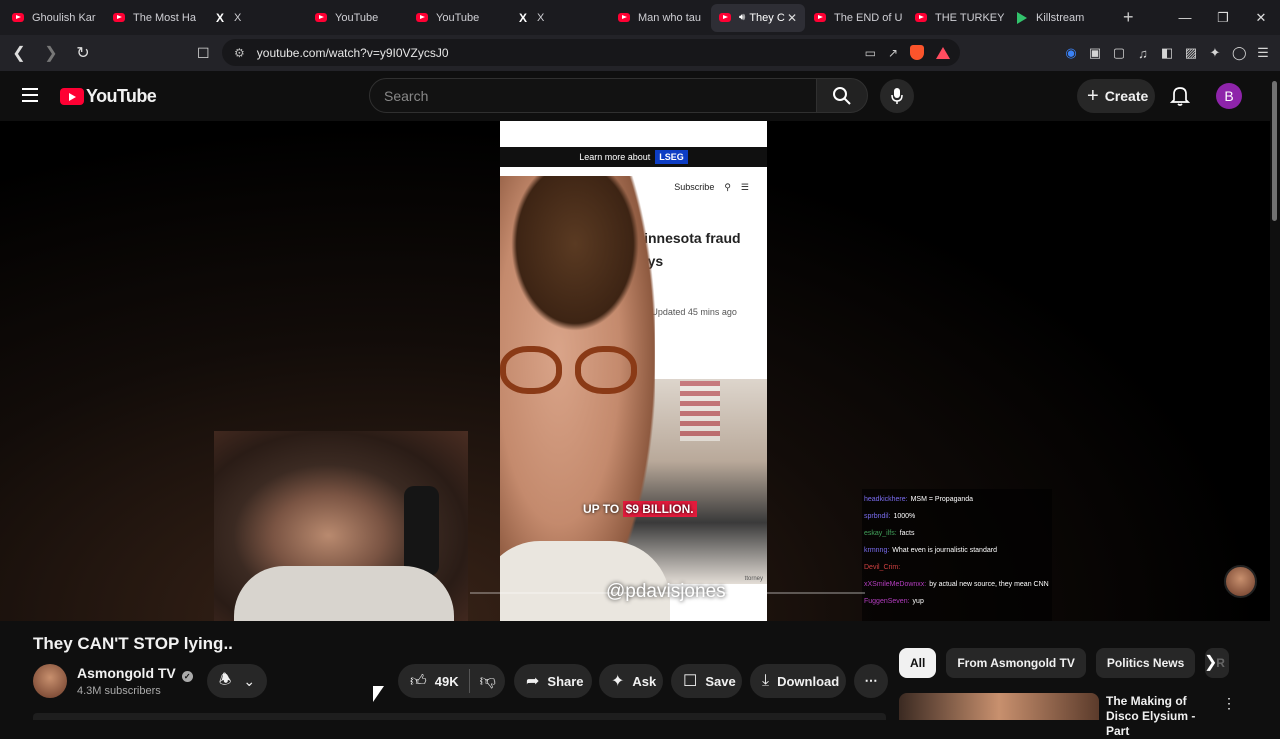 The image size is (1280, 739). Describe the element at coordinates (870, 53) in the screenshot. I see `cast-icon: ▭` at that location.